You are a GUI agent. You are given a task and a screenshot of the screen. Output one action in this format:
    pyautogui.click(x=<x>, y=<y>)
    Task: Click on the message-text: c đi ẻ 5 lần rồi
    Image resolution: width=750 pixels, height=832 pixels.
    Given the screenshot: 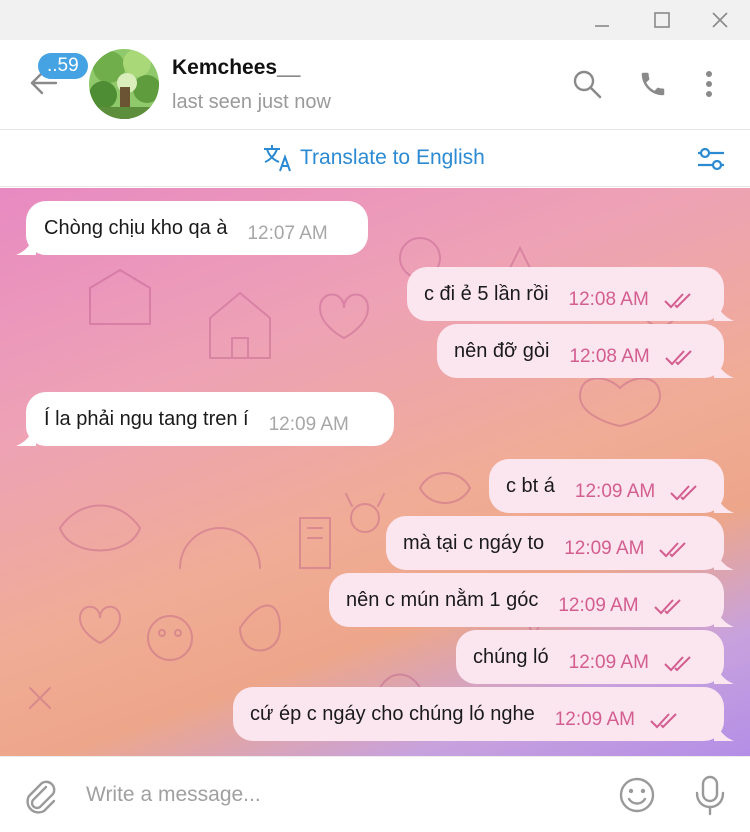 What is the action you would take?
    pyautogui.click(x=486, y=293)
    